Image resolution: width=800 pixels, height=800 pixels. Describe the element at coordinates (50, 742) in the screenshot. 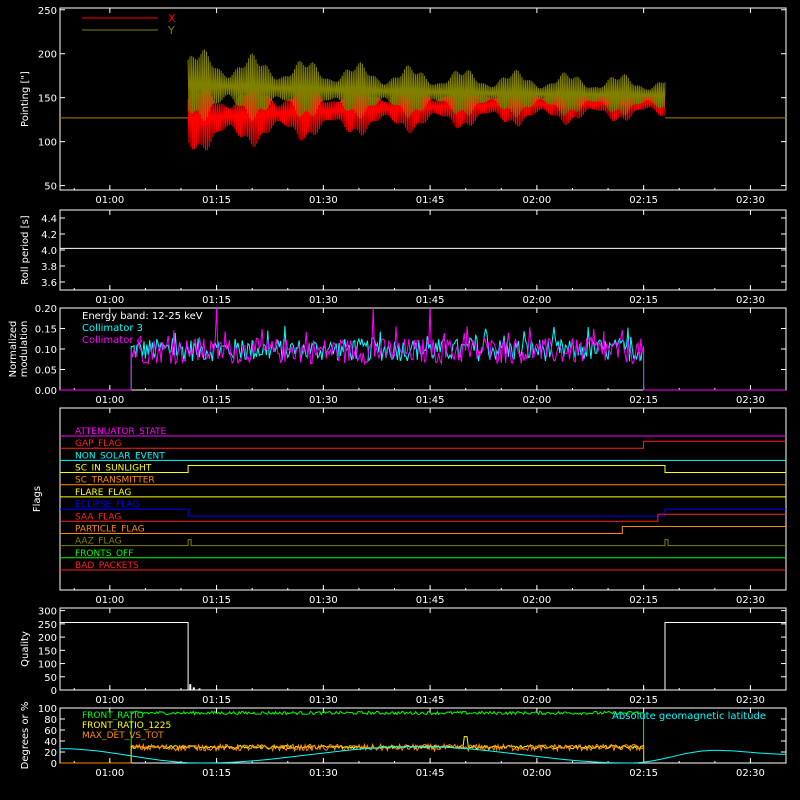

I see `y-tick-label: 40` at that location.